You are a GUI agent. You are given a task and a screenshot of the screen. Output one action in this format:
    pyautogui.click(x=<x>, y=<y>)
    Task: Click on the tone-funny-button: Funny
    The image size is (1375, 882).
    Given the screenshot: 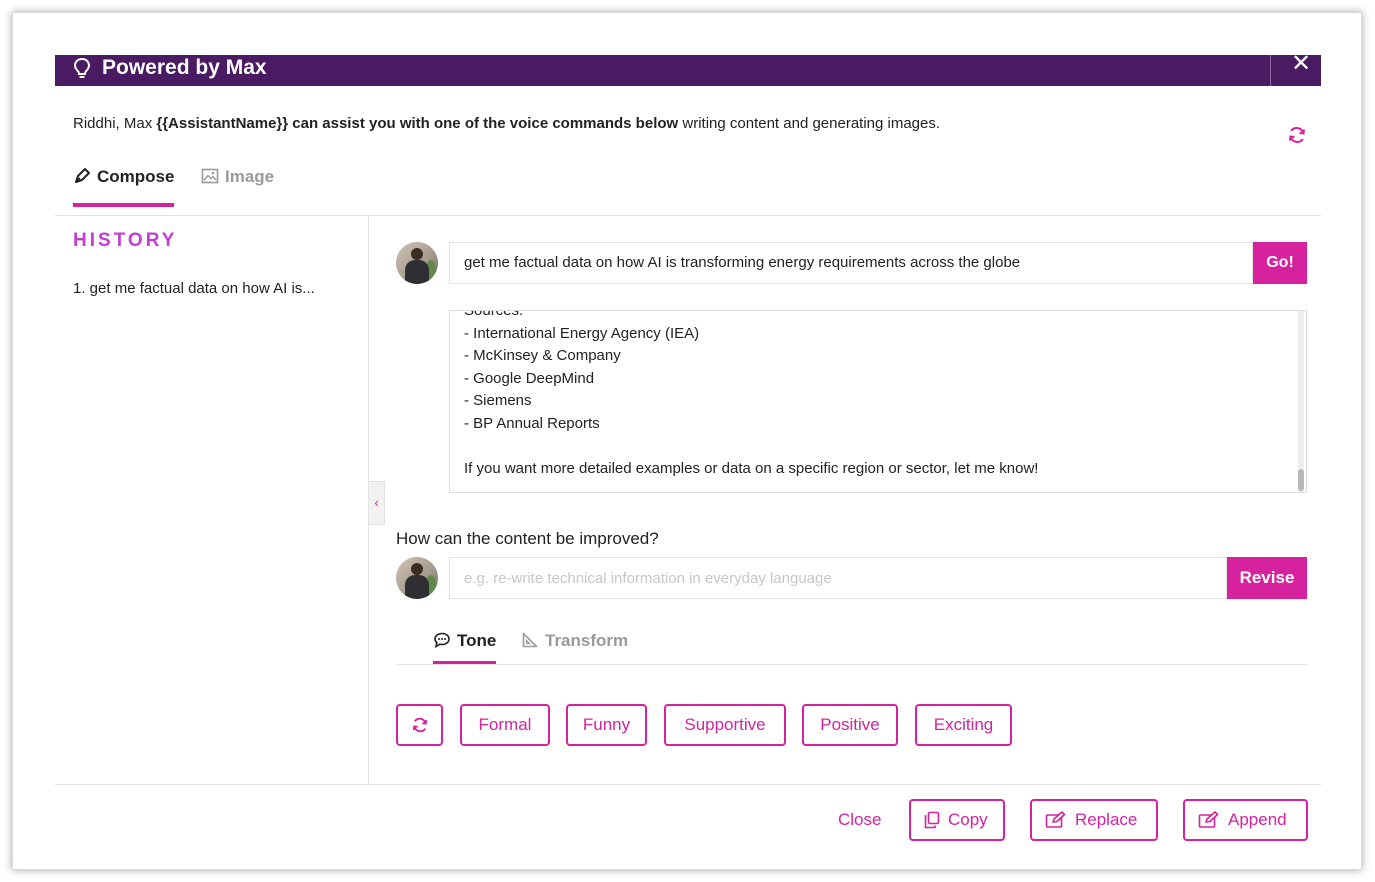 What is the action you would take?
    pyautogui.click(x=606, y=725)
    